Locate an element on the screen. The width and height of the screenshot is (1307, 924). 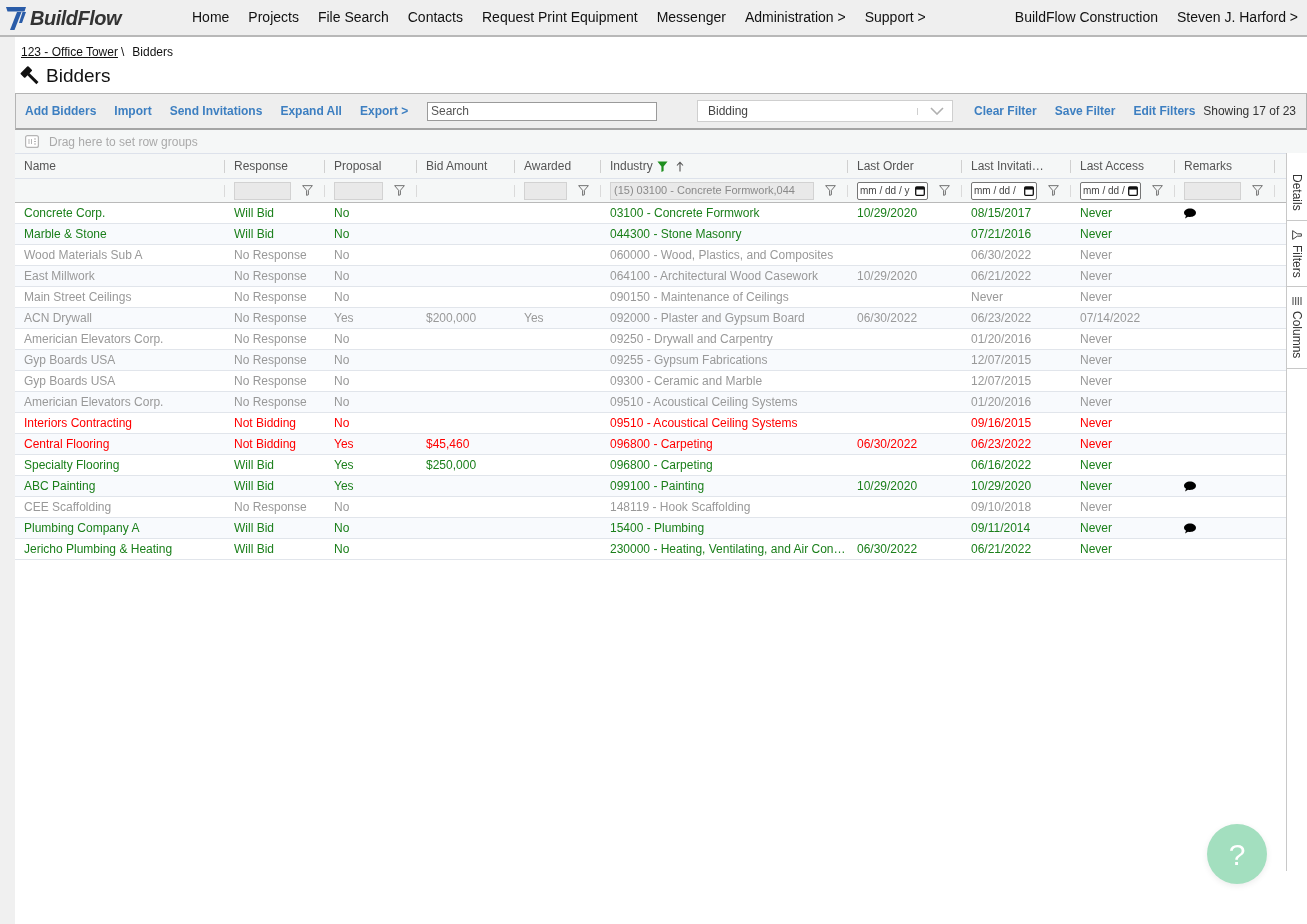
toolbar-link: Send Invitations is located at coordinates (216, 111).